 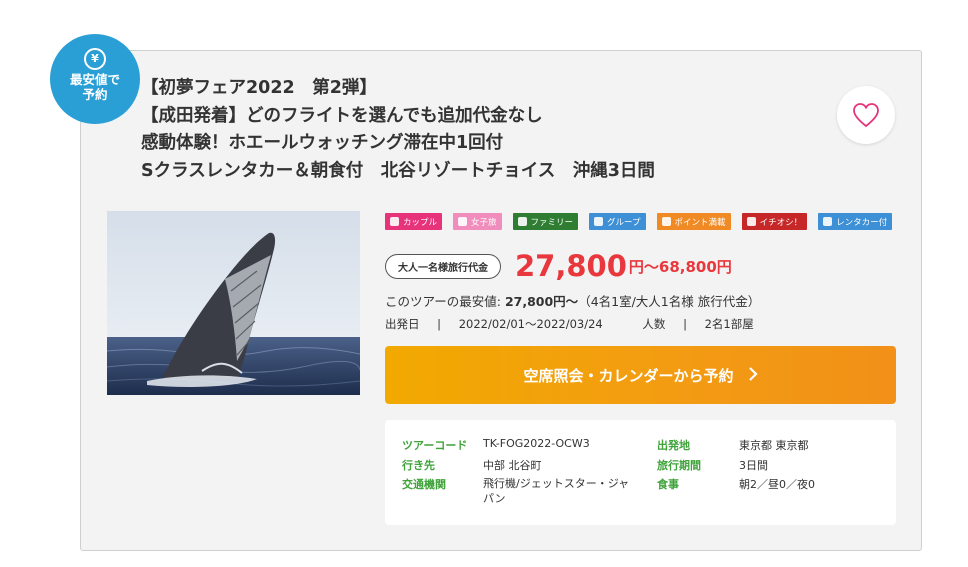 What do you see at coordinates (673, 445) in the screenshot?
I see `departure-label: 出発地` at bounding box center [673, 445].